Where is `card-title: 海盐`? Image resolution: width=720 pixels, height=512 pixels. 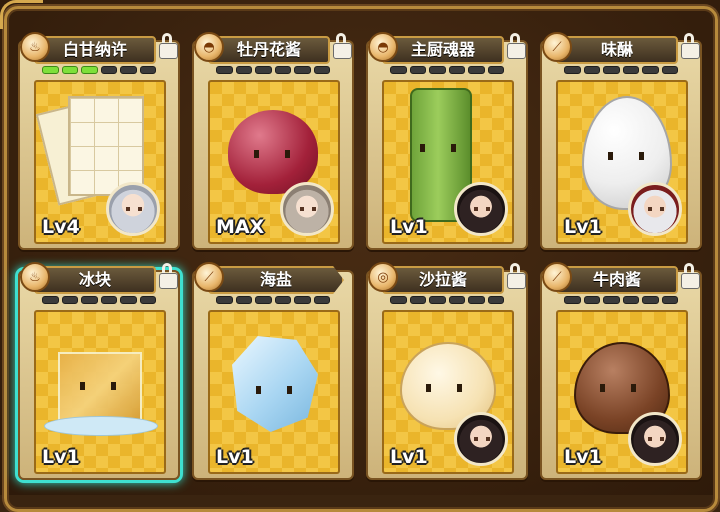
card-title: 海盐 is located at coordinates (276, 280).